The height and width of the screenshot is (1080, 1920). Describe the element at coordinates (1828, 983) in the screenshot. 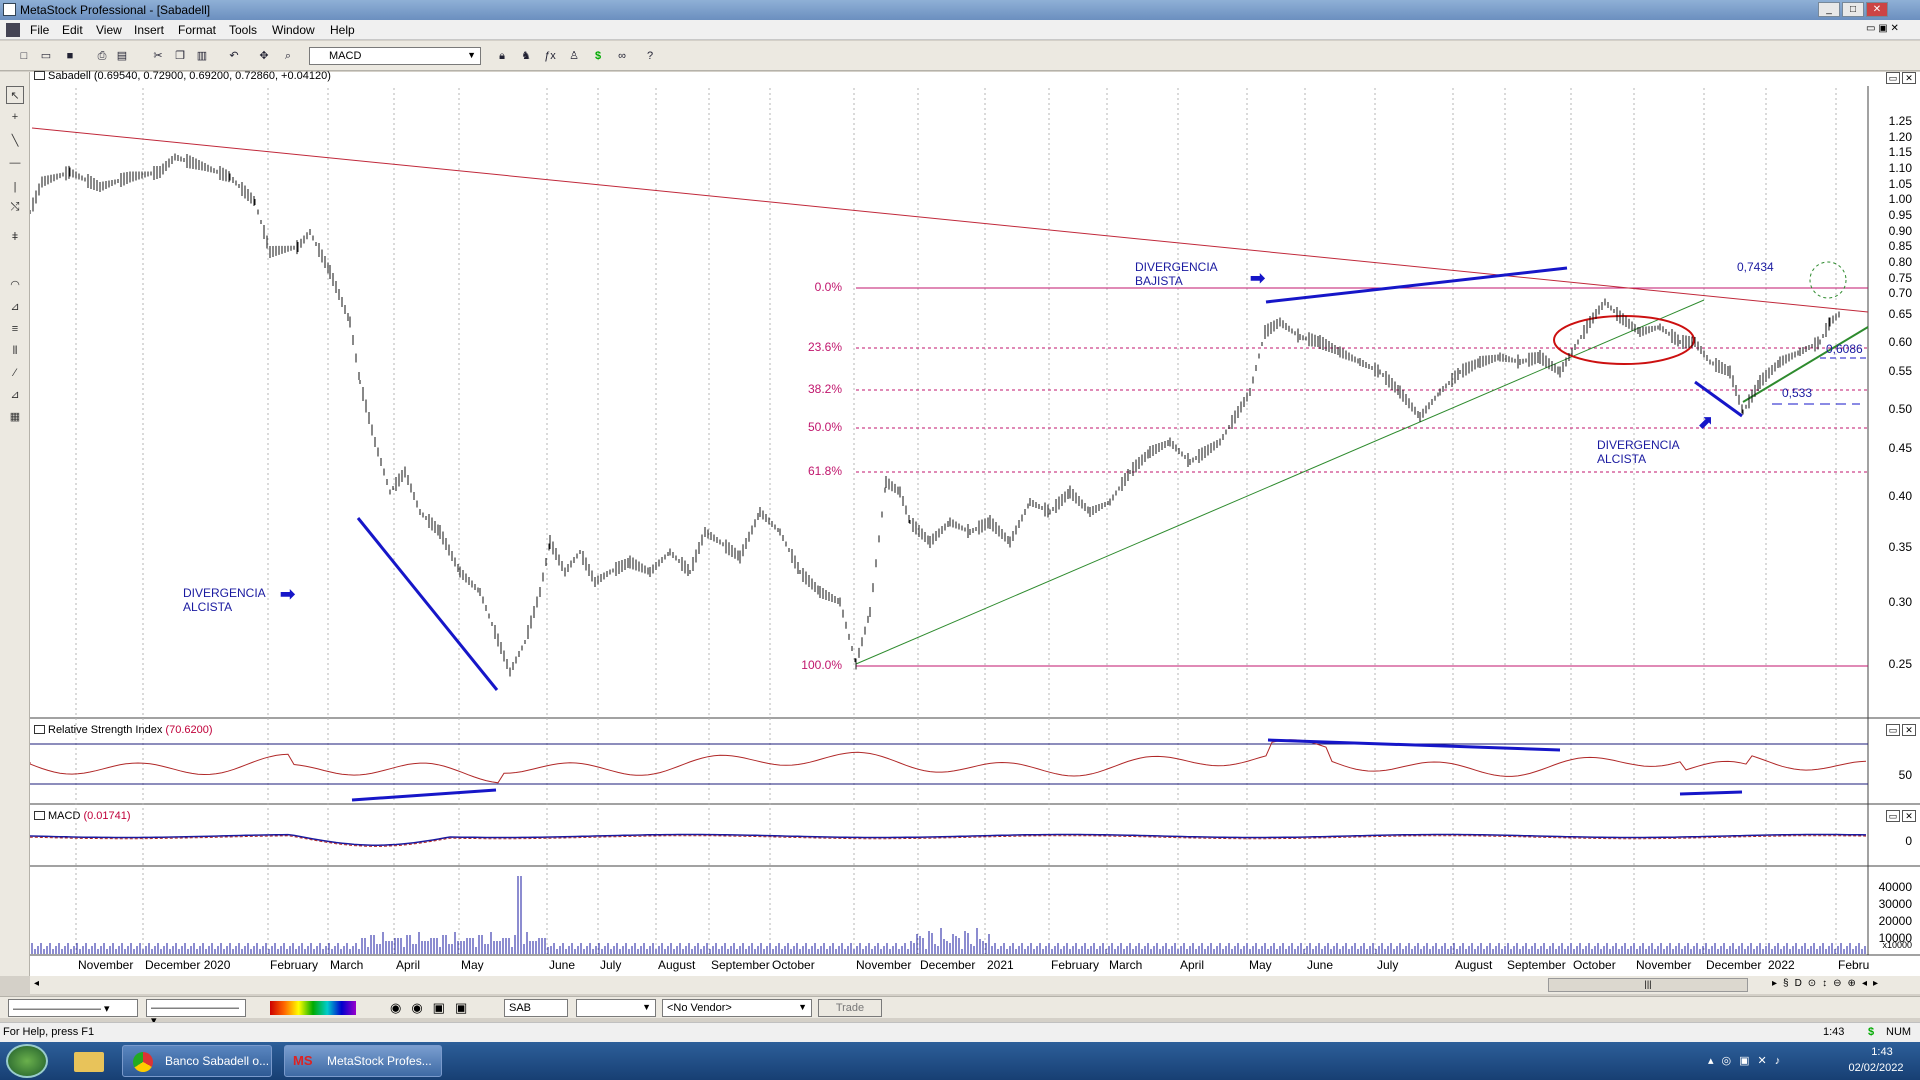

I see `scroll-controls-icon: ▸§D⊙↕⊖⊕◂▸` at that location.